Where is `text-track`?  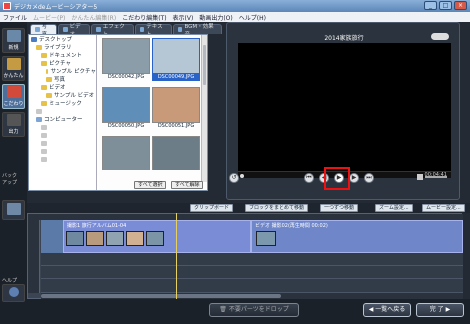
text-track is located at coordinates (252, 259).